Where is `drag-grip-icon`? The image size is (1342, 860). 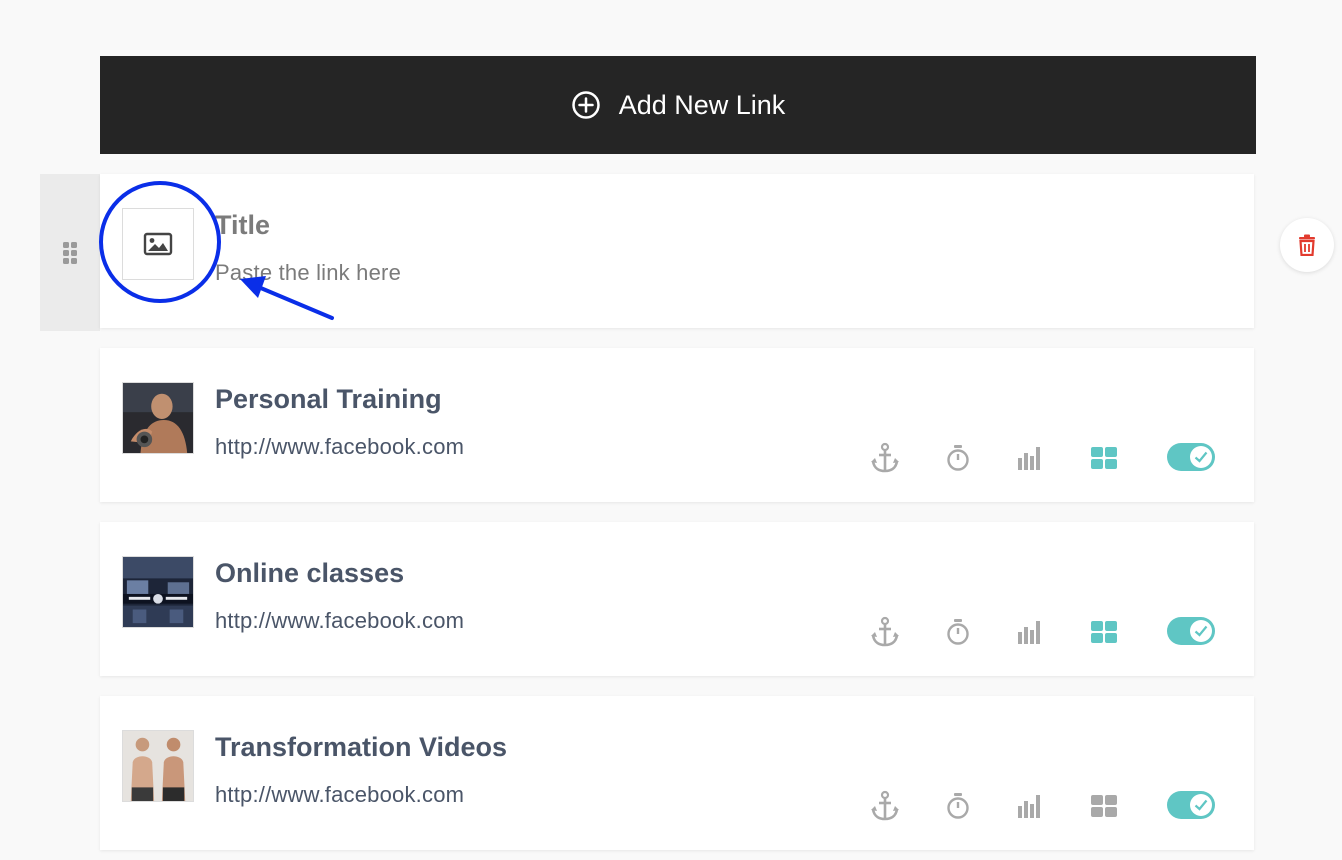 drag-grip-icon is located at coordinates (70, 252).